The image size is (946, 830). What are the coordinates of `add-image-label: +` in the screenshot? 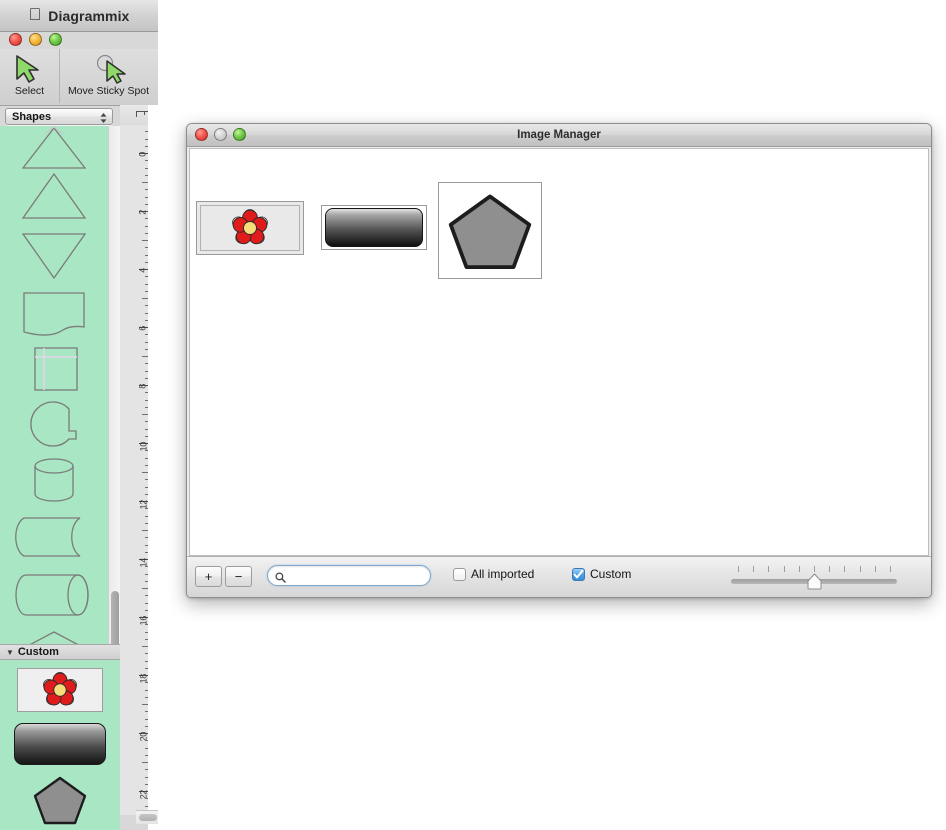 It's located at (208, 576).